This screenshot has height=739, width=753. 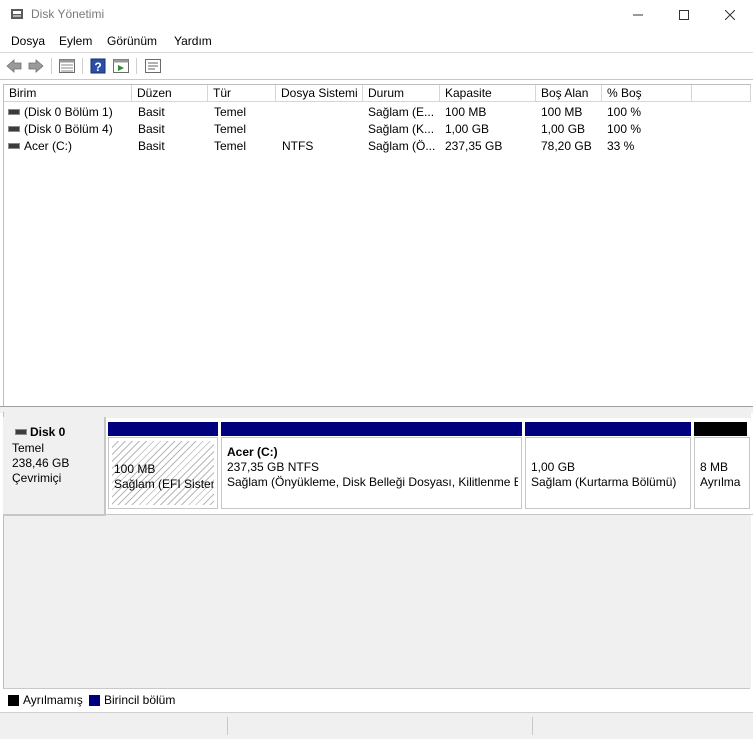 What do you see at coordinates (298, 146) in the screenshot?
I see `cell-dosya-sistemi: NTFS` at bounding box center [298, 146].